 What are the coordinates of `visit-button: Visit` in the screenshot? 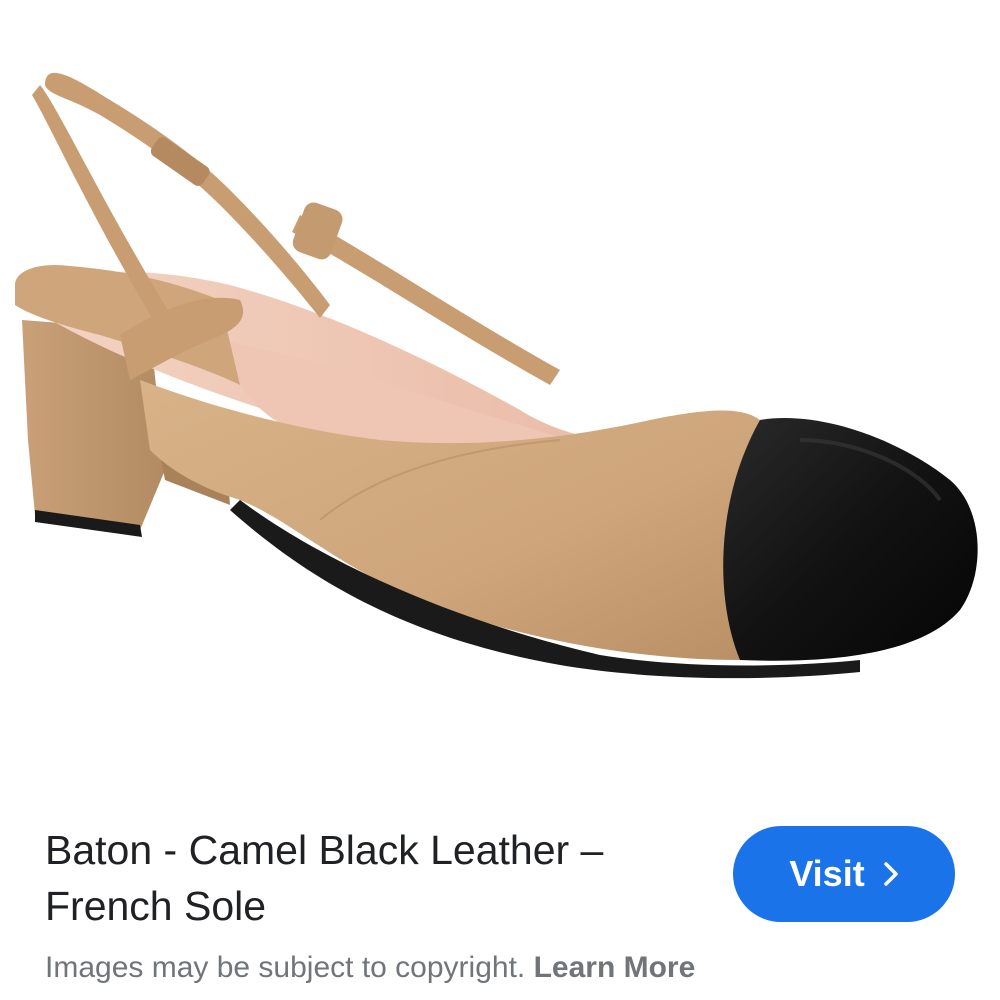 It's located at (844, 874).